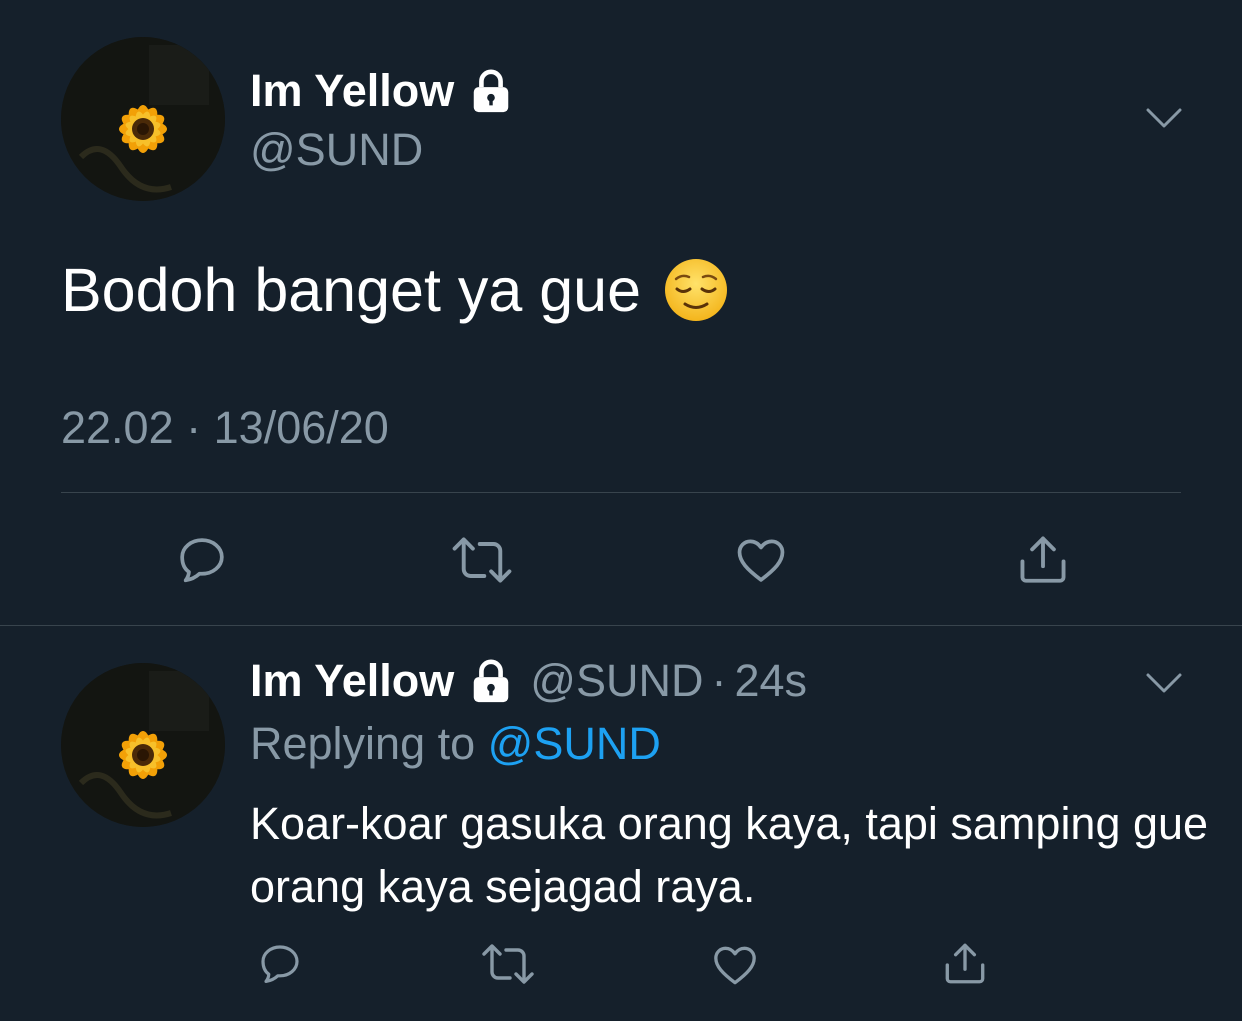 The image size is (1242, 1021). What do you see at coordinates (528, 681) in the screenshot?
I see `reply-header: Im Yellow @SUND · 24s` at bounding box center [528, 681].